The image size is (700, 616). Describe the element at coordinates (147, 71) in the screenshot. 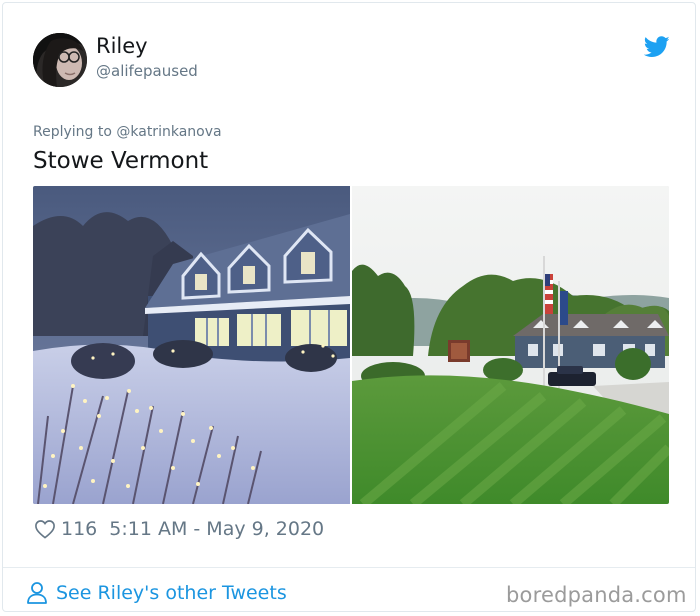

I see `user-handle: @alifepaused` at that location.